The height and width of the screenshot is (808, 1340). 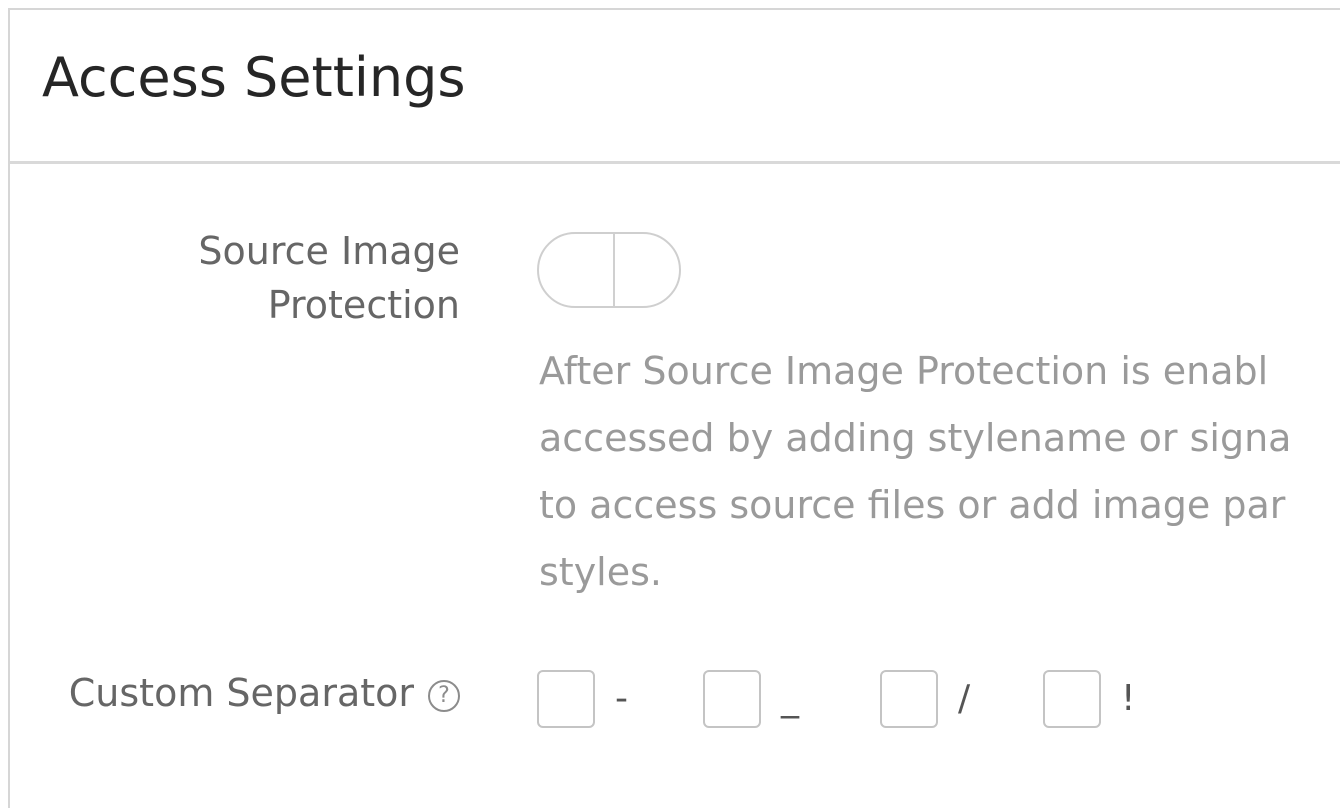 What do you see at coordinates (363, 305) in the screenshot?
I see `source-image-protection-label-line2: Protection` at bounding box center [363, 305].